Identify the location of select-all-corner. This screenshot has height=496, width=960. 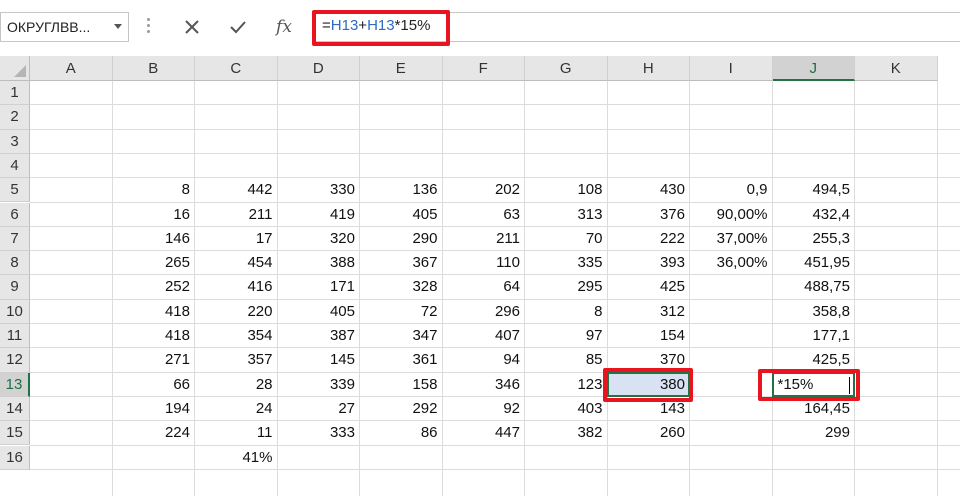
(15, 68).